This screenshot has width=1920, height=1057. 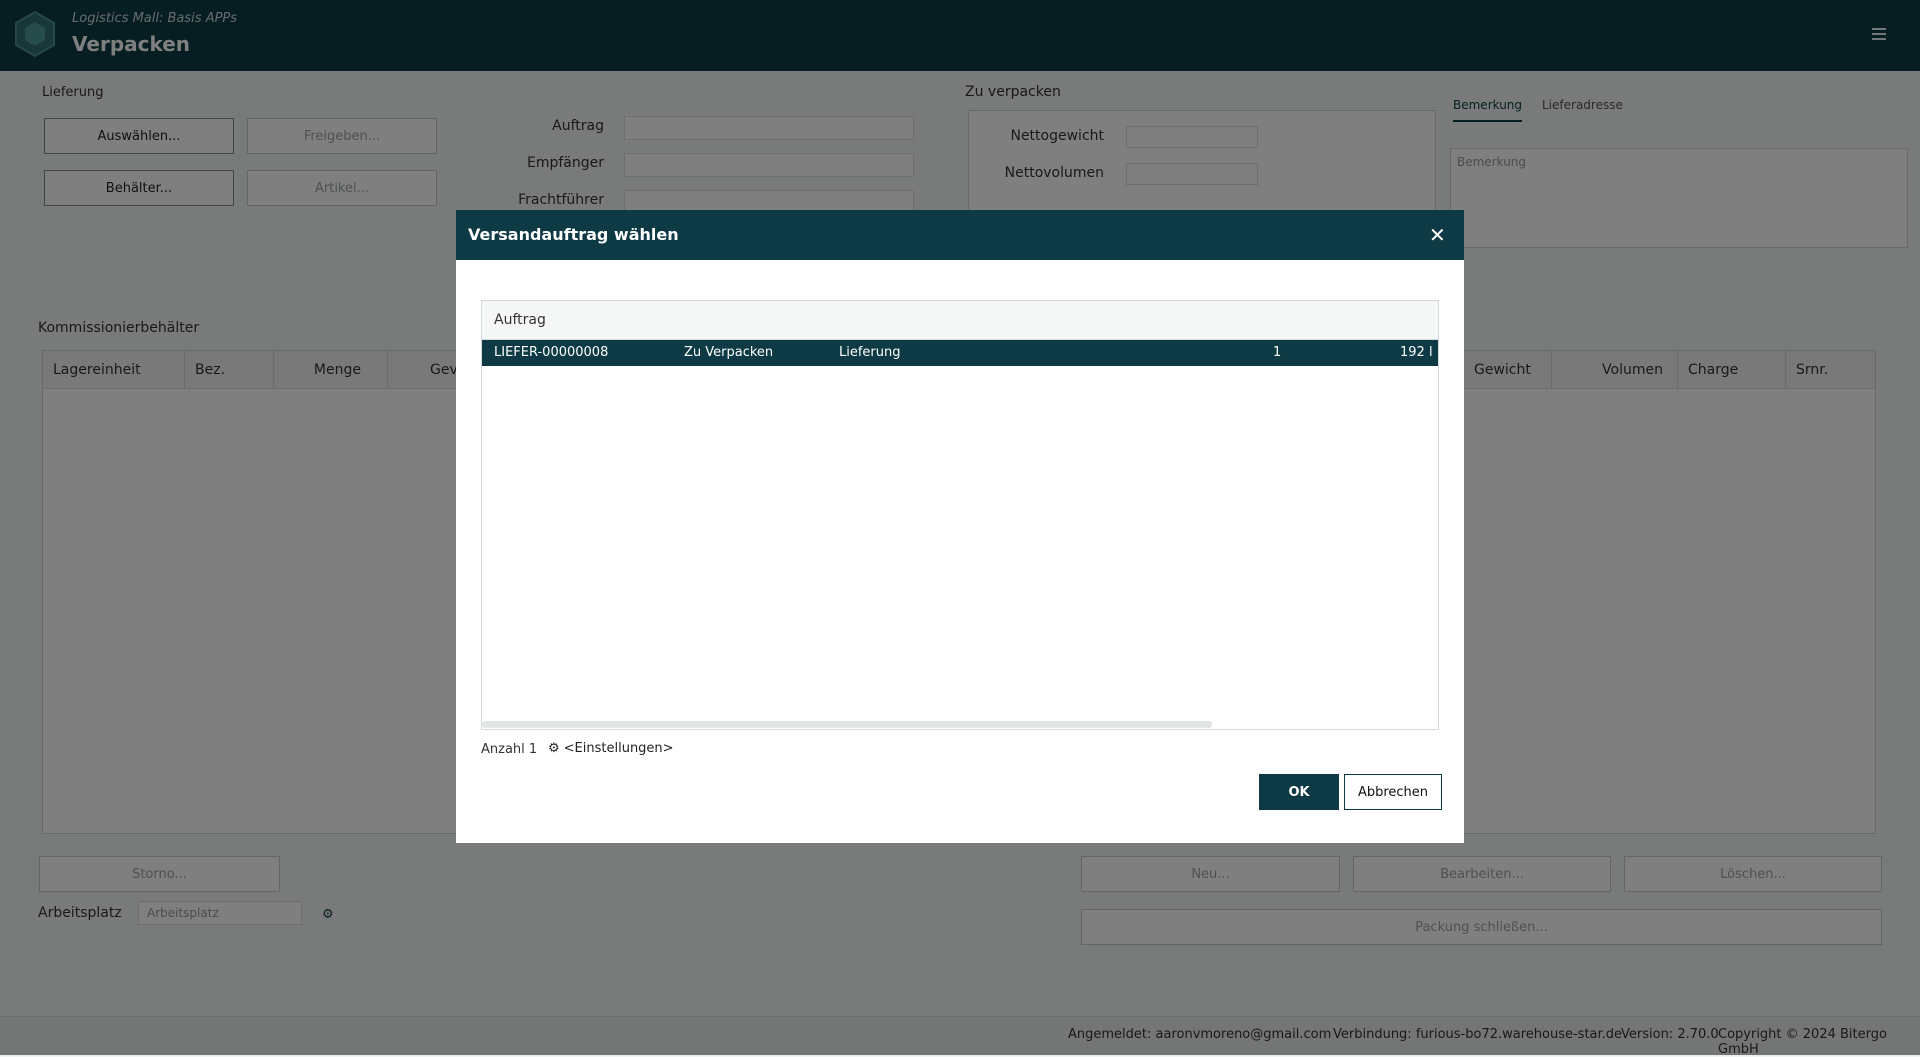 I want to click on list-header-auftrag: Auftrag, so click(x=520, y=320).